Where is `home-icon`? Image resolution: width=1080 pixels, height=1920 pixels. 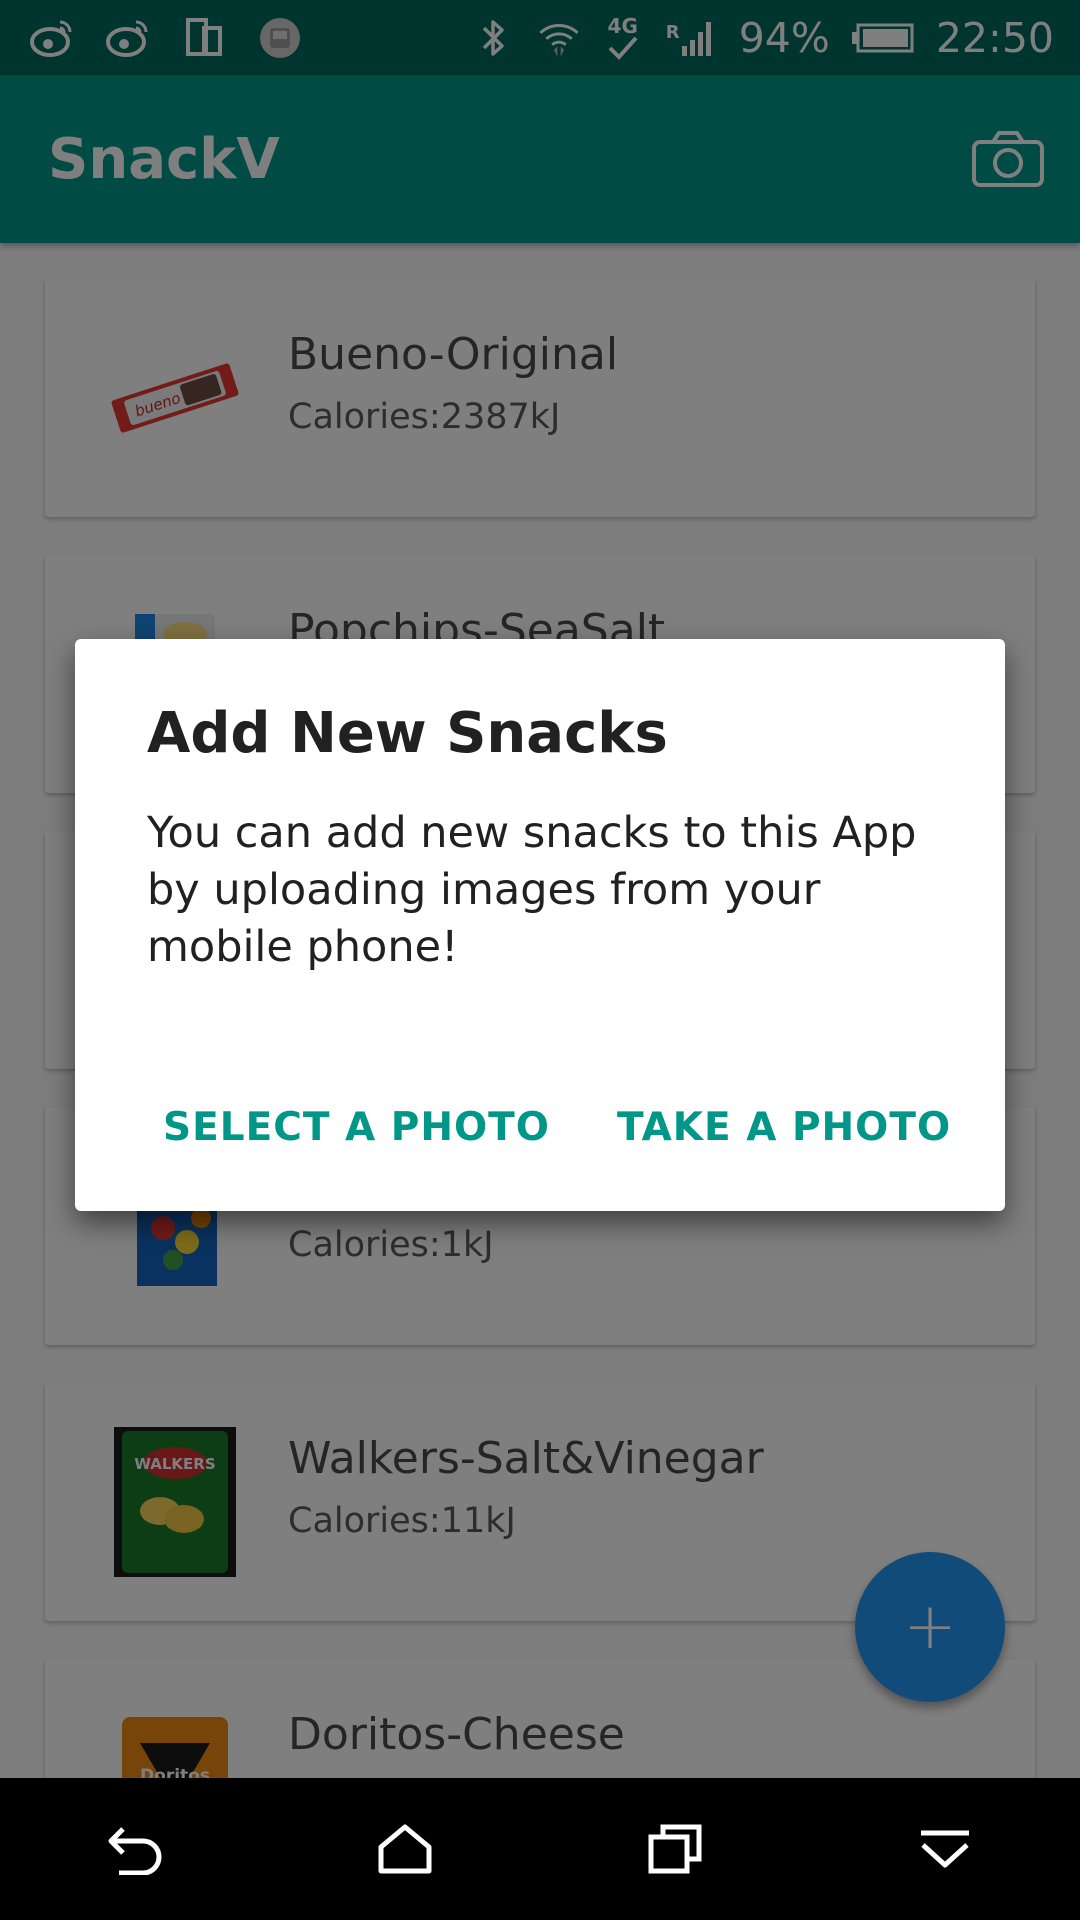
home-icon is located at coordinates (405, 1849).